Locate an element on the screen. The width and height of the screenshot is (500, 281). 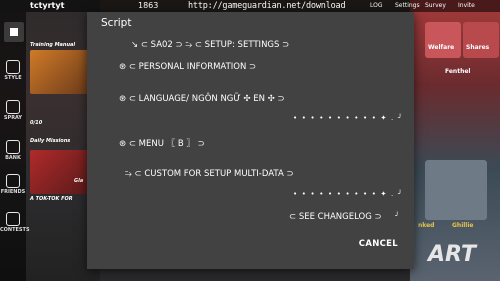
top-menu-log: LOG is located at coordinates (376, 6).